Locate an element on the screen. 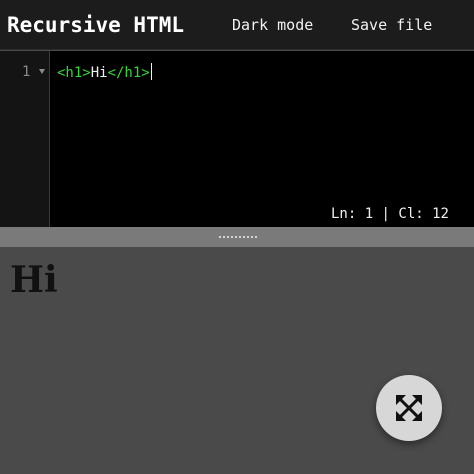 The width and height of the screenshot is (474, 474). fullscreen-button is located at coordinates (409, 408).